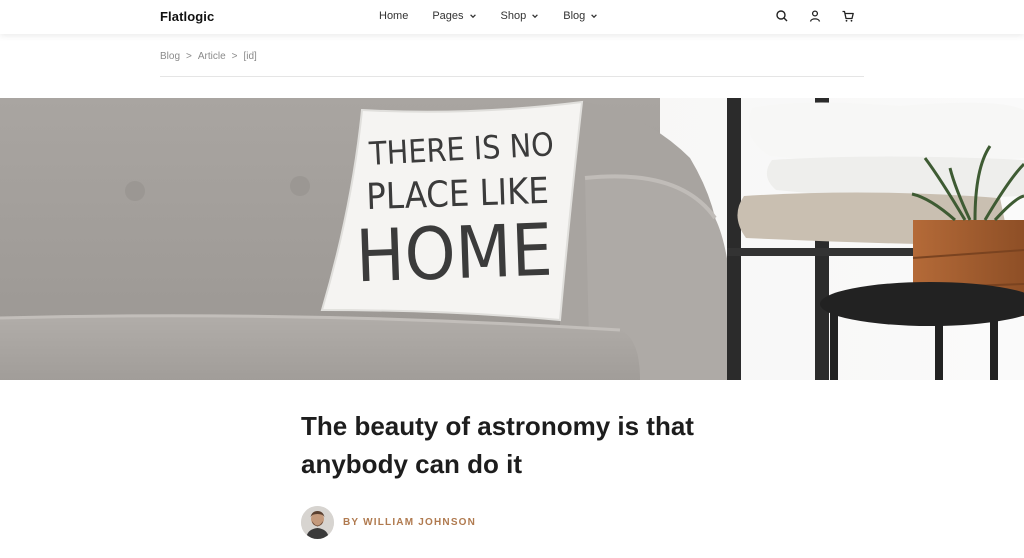 The width and height of the screenshot is (1024, 558). Describe the element at coordinates (512, 76) in the screenshot. I see `divider` at that location.